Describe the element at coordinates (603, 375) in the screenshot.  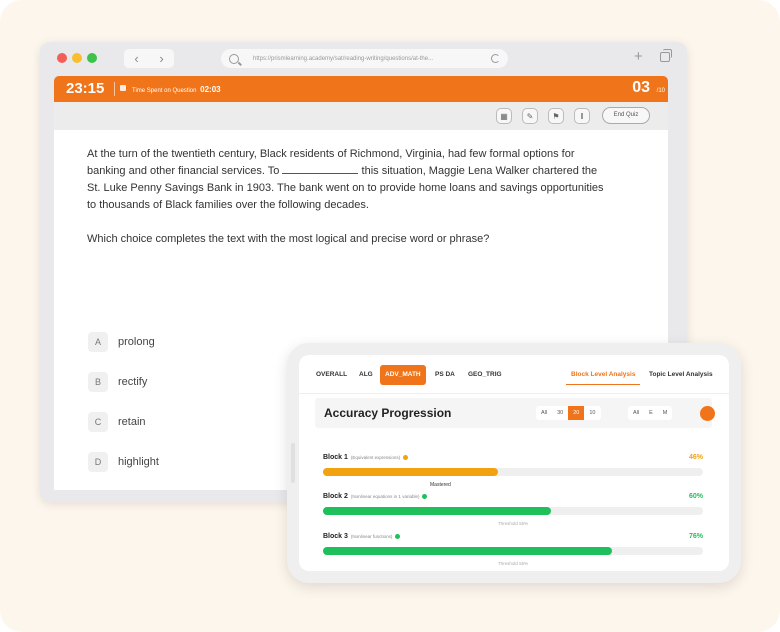
I see `tab-block-analysis: Block Level Analysis` at that location.